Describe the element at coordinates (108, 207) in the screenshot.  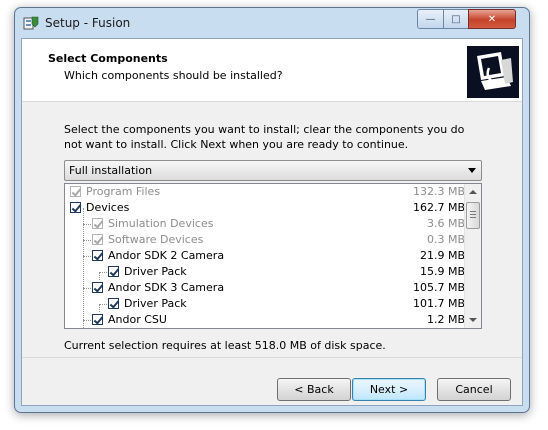
I see `component-label: Devices` at that location.